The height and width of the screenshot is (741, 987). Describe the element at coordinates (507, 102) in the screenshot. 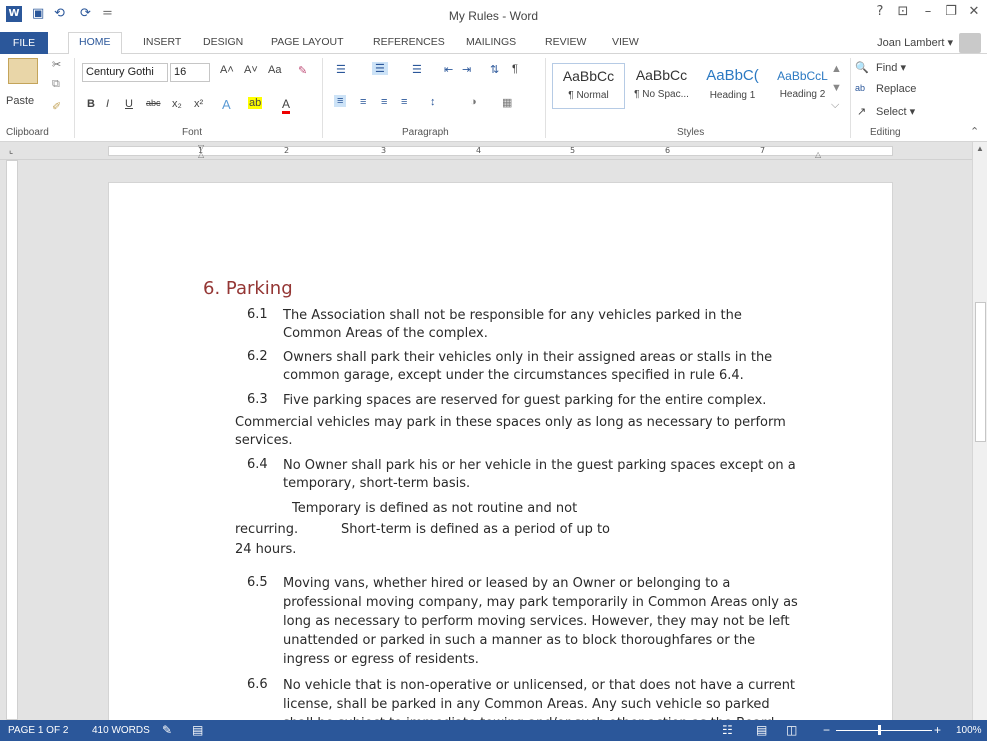

I see `borders-icon: ▦` at that location.